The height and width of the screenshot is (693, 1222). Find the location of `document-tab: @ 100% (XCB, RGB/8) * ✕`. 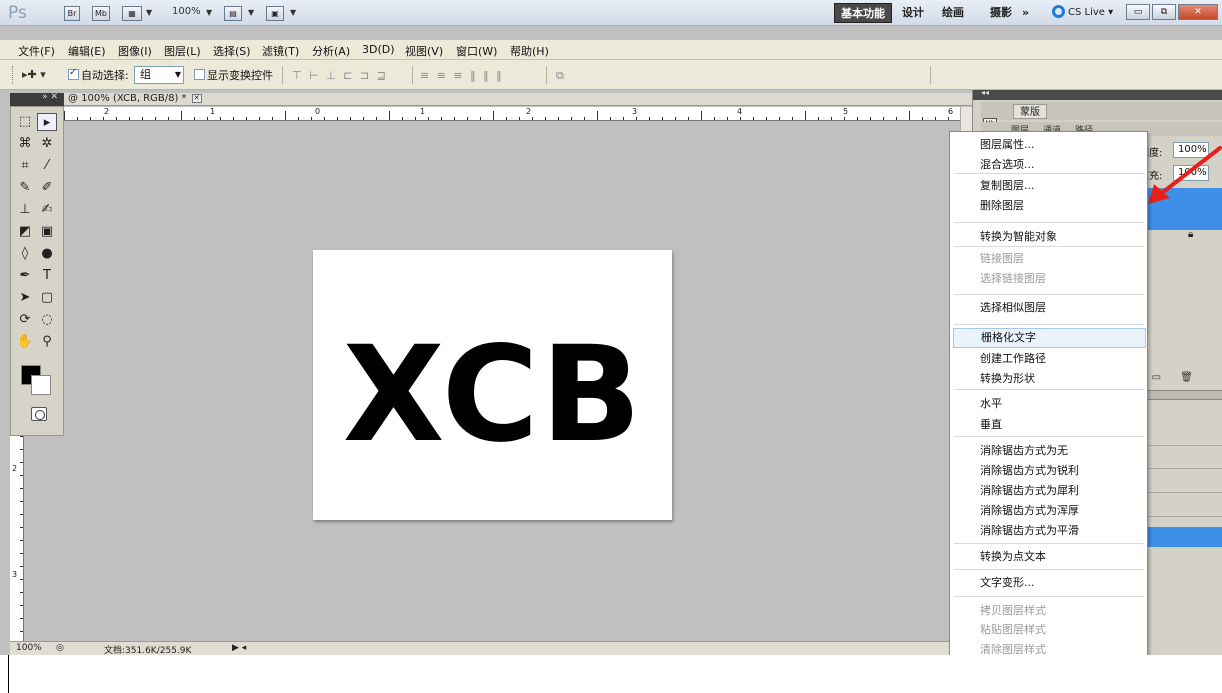

document-tab: @ 100% (XCB, RGB/8) * ✕ is located at coordinates (519, 99).